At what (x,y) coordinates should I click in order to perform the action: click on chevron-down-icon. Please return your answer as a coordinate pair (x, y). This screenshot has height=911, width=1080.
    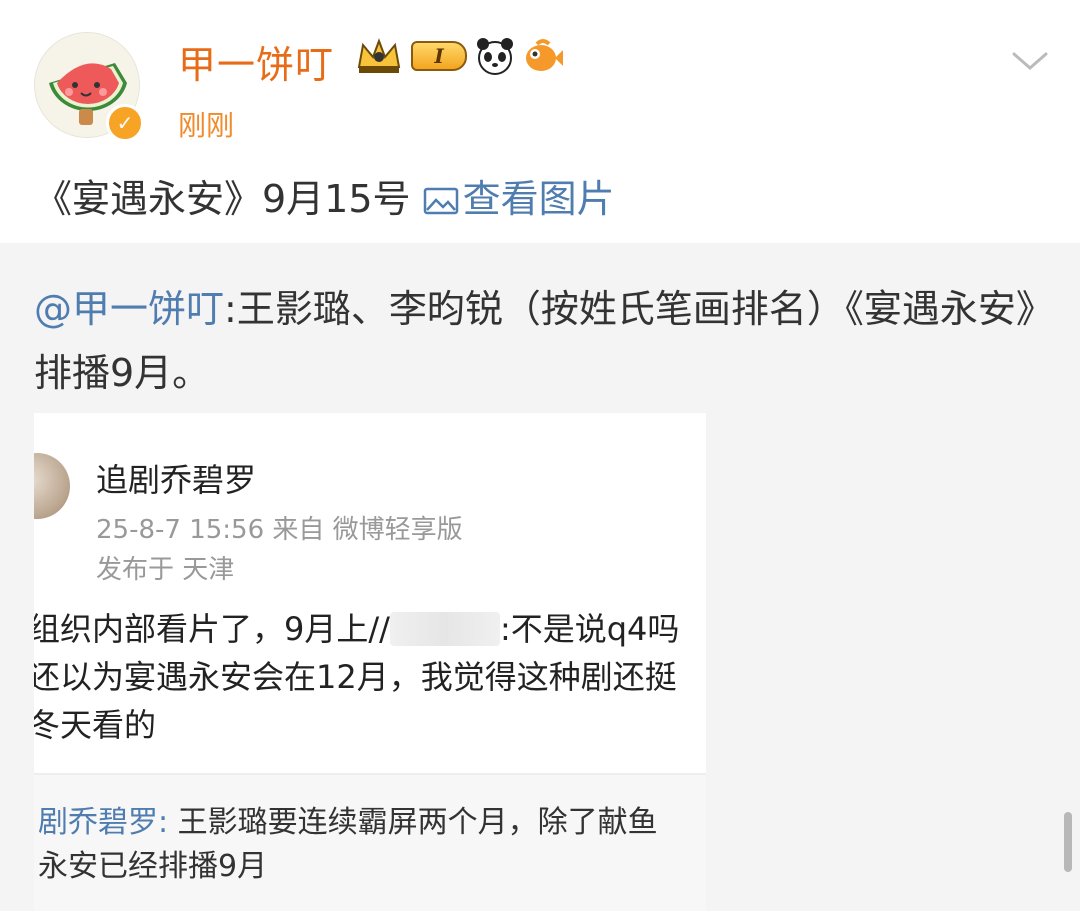
    Looking at the image, I should click on (1030, 61).